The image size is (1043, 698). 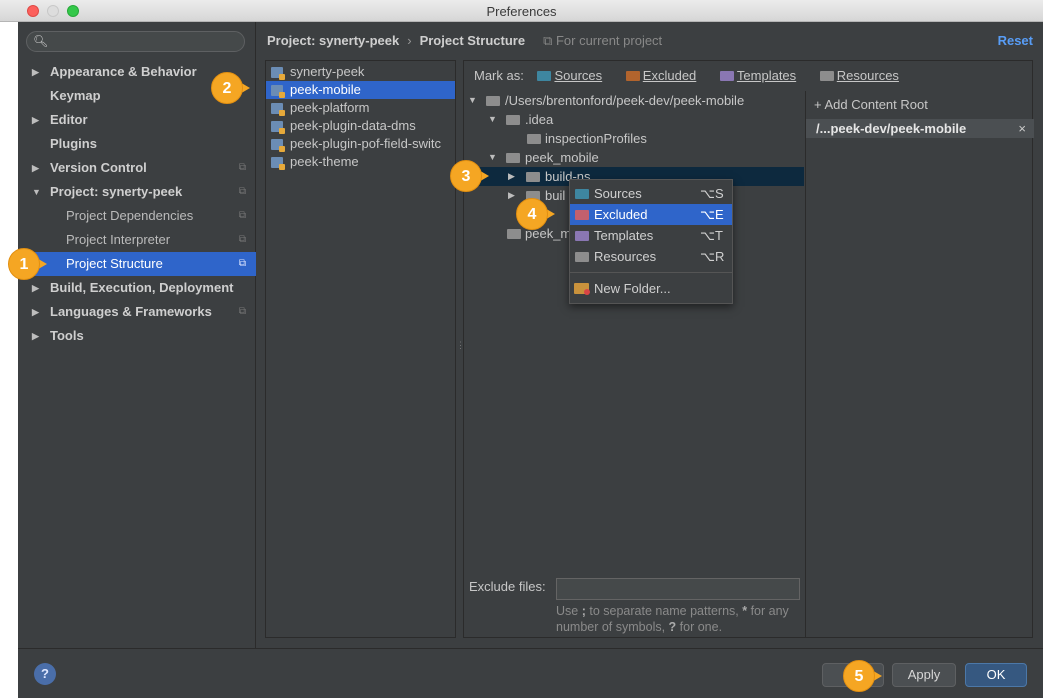 What do you see at coordinates (507, 586) in the screenshot?
I see `exclude-files-label: Exclude files:` at bounding box center [507, 586].